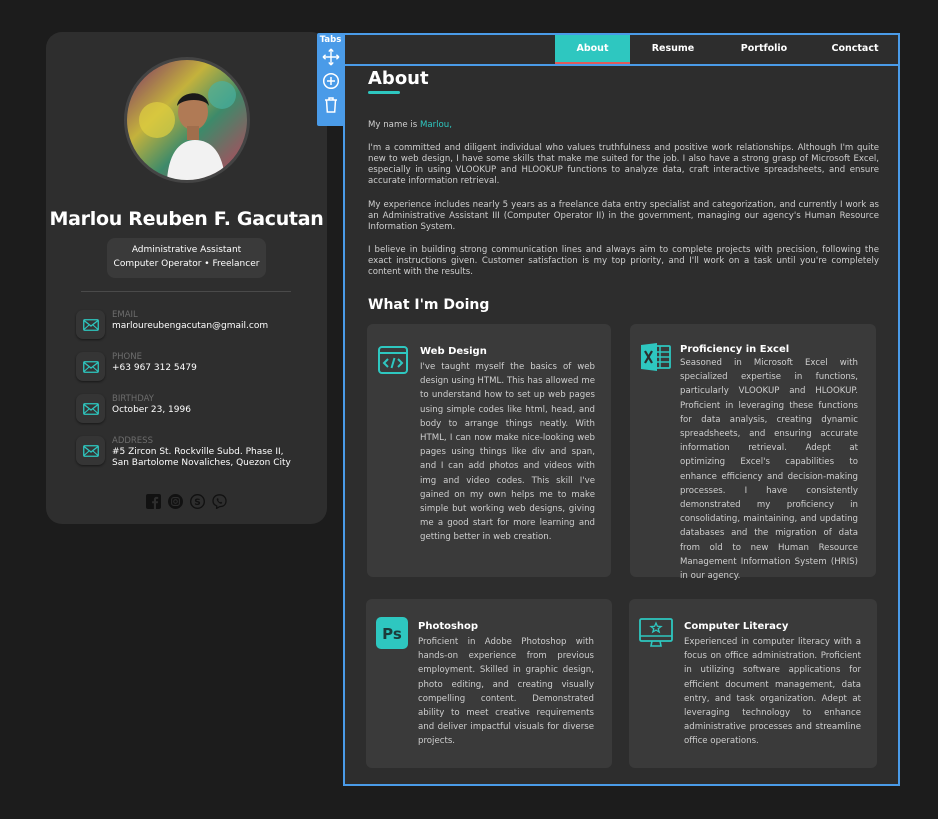  I want to click on tab-portfolio: Portfolio, so click(764, 49).